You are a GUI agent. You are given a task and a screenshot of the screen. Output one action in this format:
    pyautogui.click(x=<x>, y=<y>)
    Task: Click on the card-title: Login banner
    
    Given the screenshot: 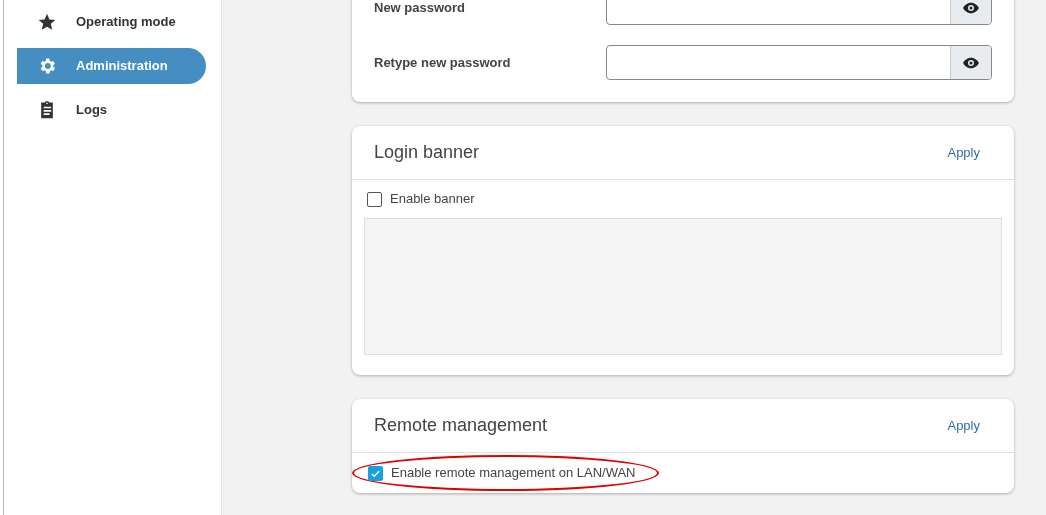 What is the action you would take?
    pyautogui.click(x=427, y=152)
    